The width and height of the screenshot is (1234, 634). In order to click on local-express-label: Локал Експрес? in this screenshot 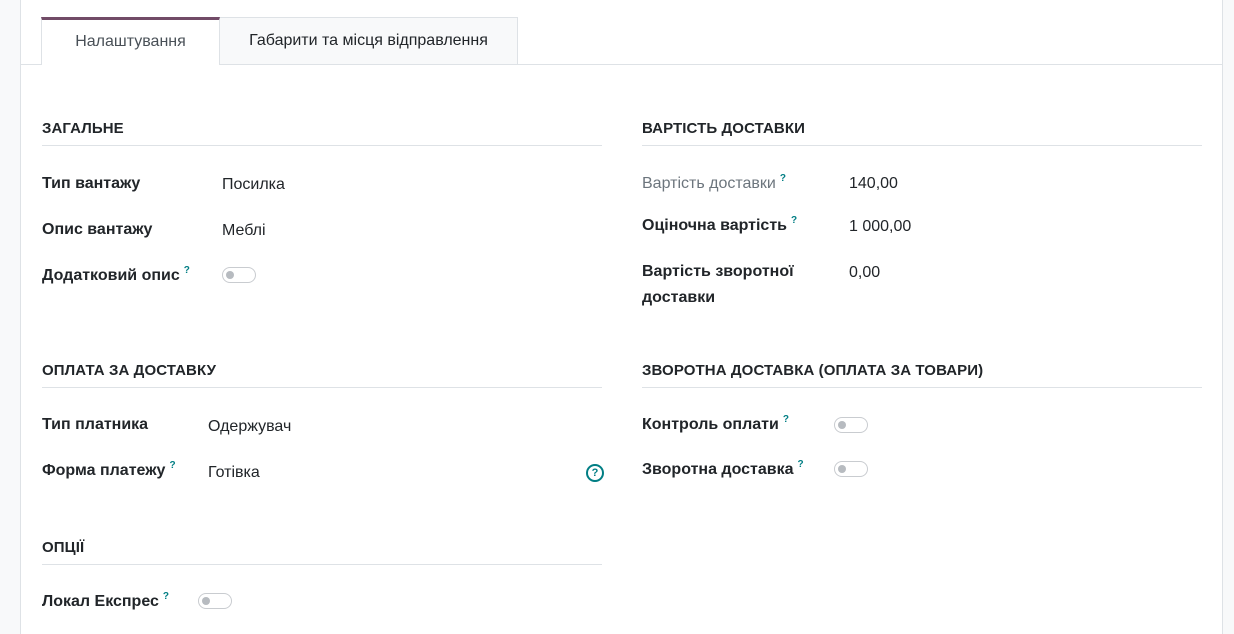, I will do `click(105, 603)`.